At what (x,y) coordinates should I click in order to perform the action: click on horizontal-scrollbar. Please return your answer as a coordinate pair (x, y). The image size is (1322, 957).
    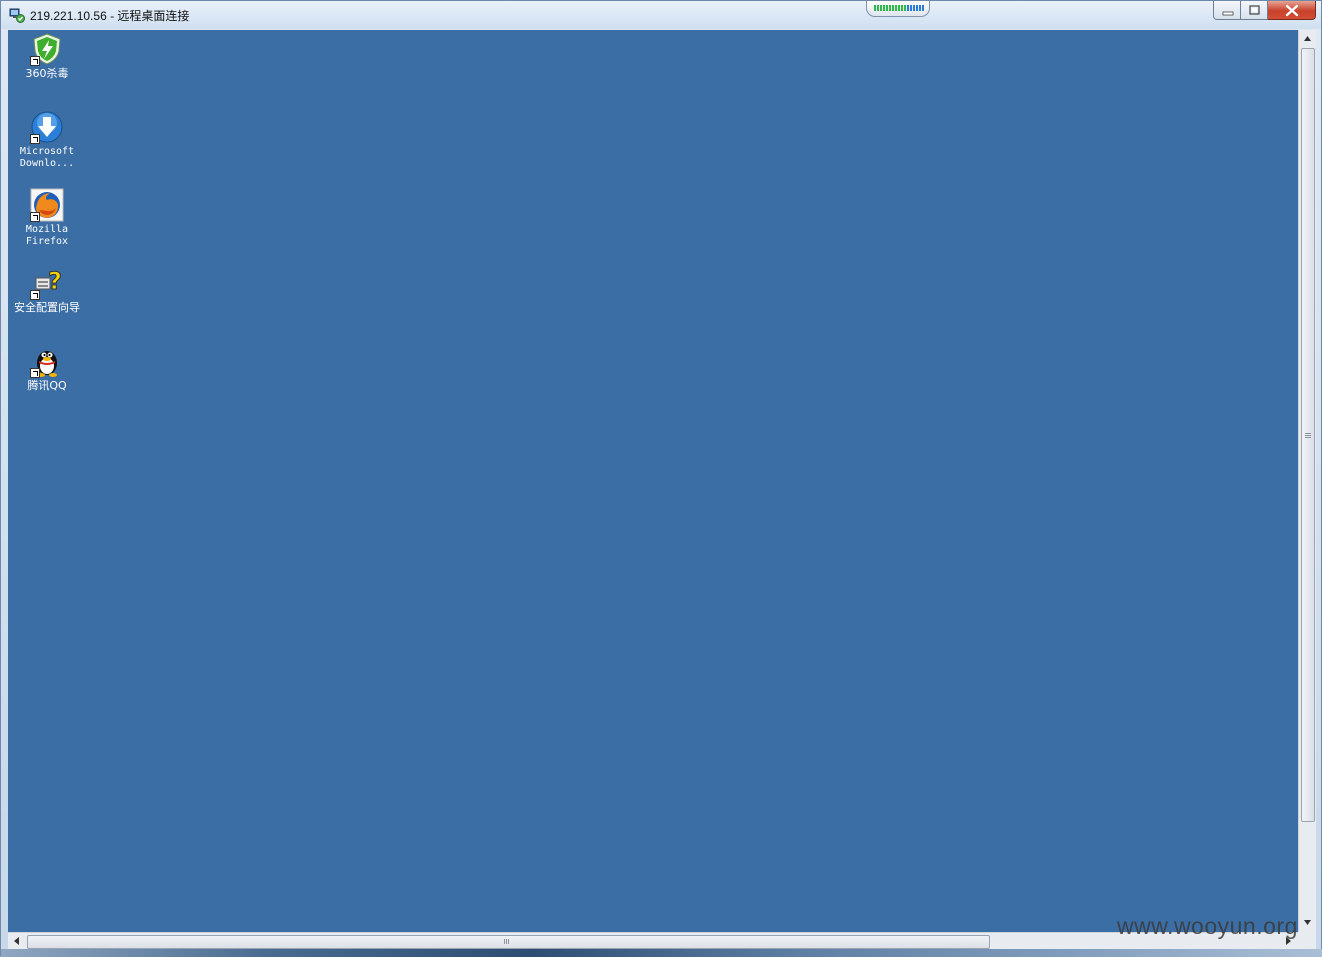
    Looking at the image, I should click on (653, 940).